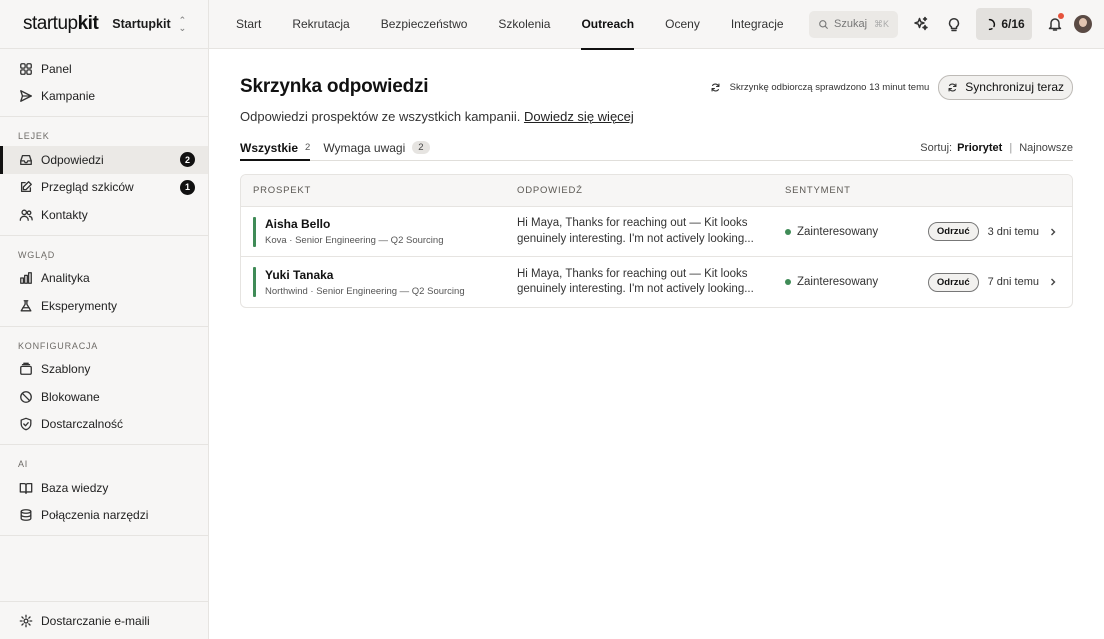 The image size is (1104, 639). Describe the element at coordinates (26, 488) in the screenshot. I see `book-icon` at that location.